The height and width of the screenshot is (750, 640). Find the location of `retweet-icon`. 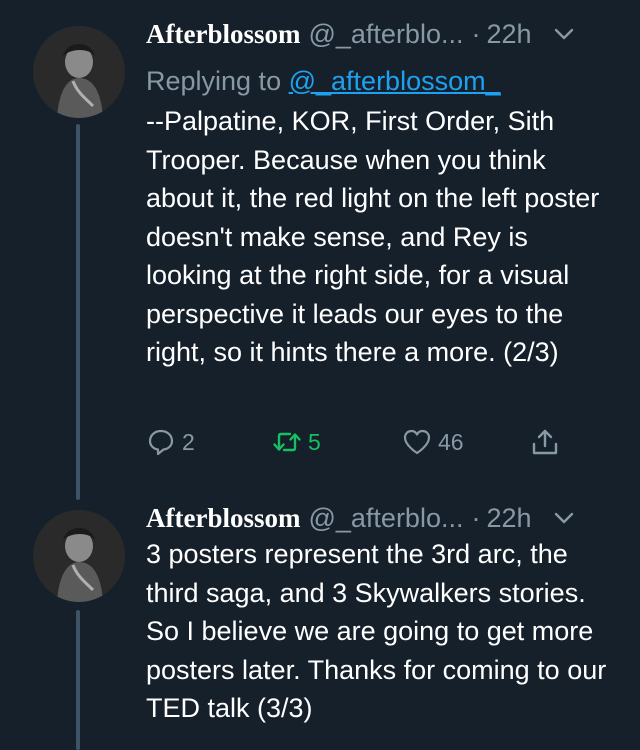

retweet-icon is located at coordinates (287, 442).